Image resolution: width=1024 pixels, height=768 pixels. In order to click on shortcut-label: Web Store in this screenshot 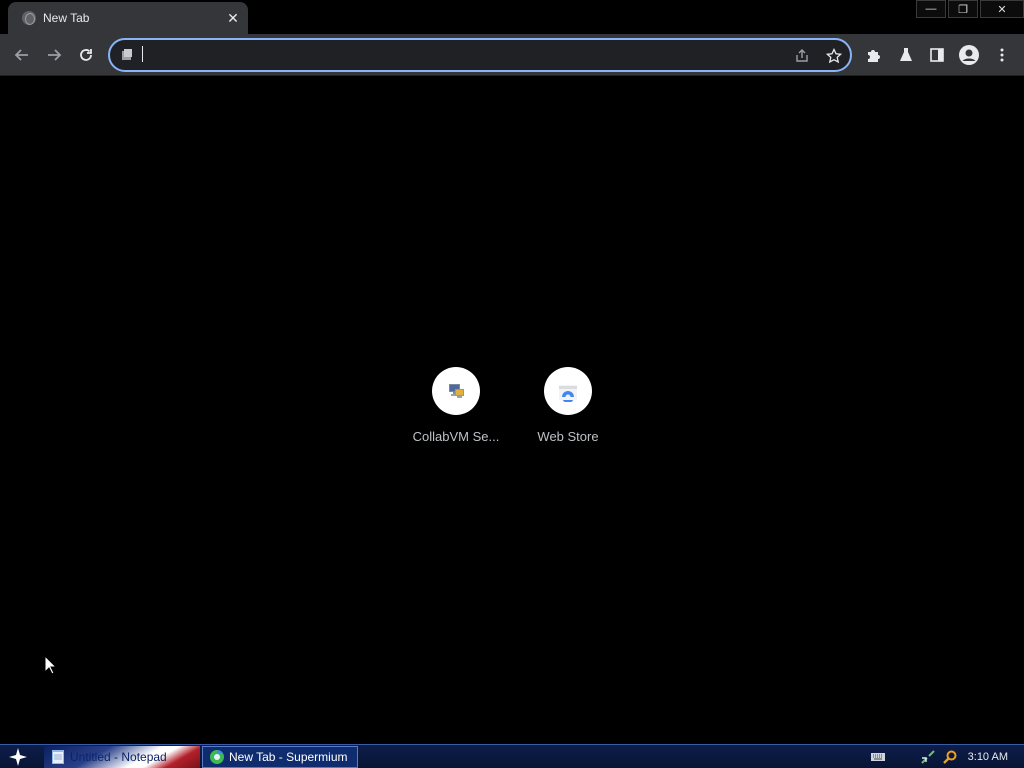, I will do `click(568, 436)`.